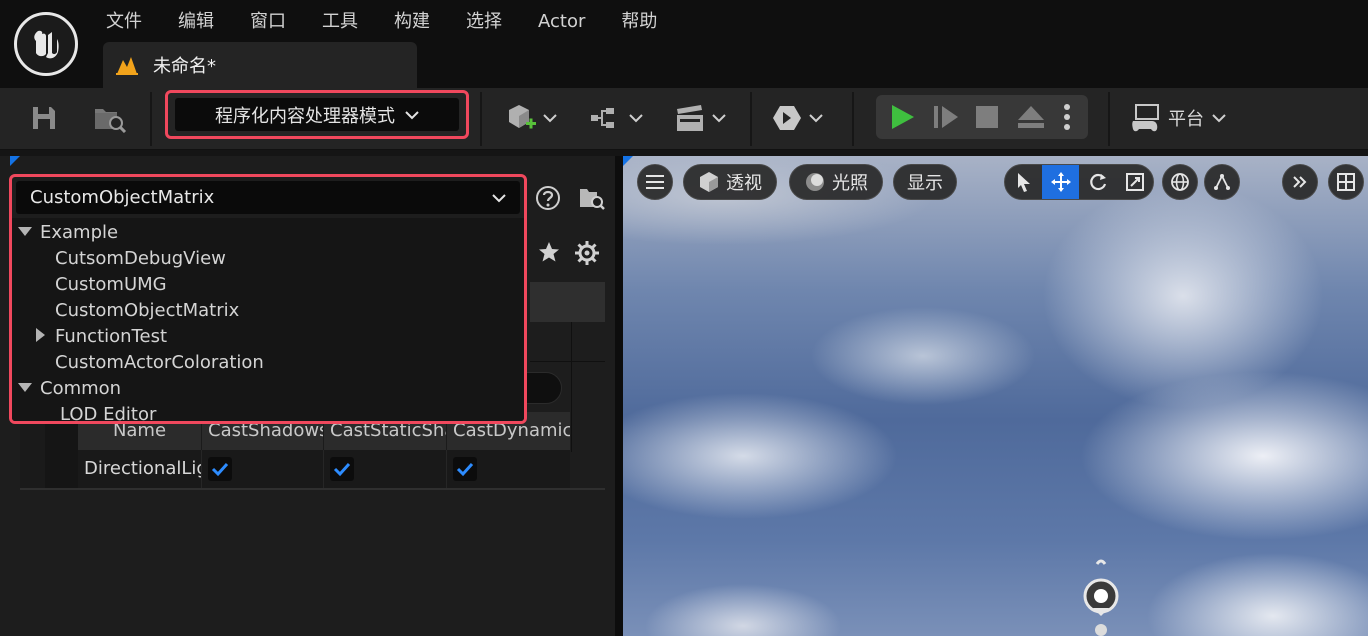 This screenshot has height=636, width=1368. What do you see at coordinates (159, 363) in the screenshot?
I see `tree-item-customactorcoloration: CustomActorColoration` at bounding box center [159, 363].